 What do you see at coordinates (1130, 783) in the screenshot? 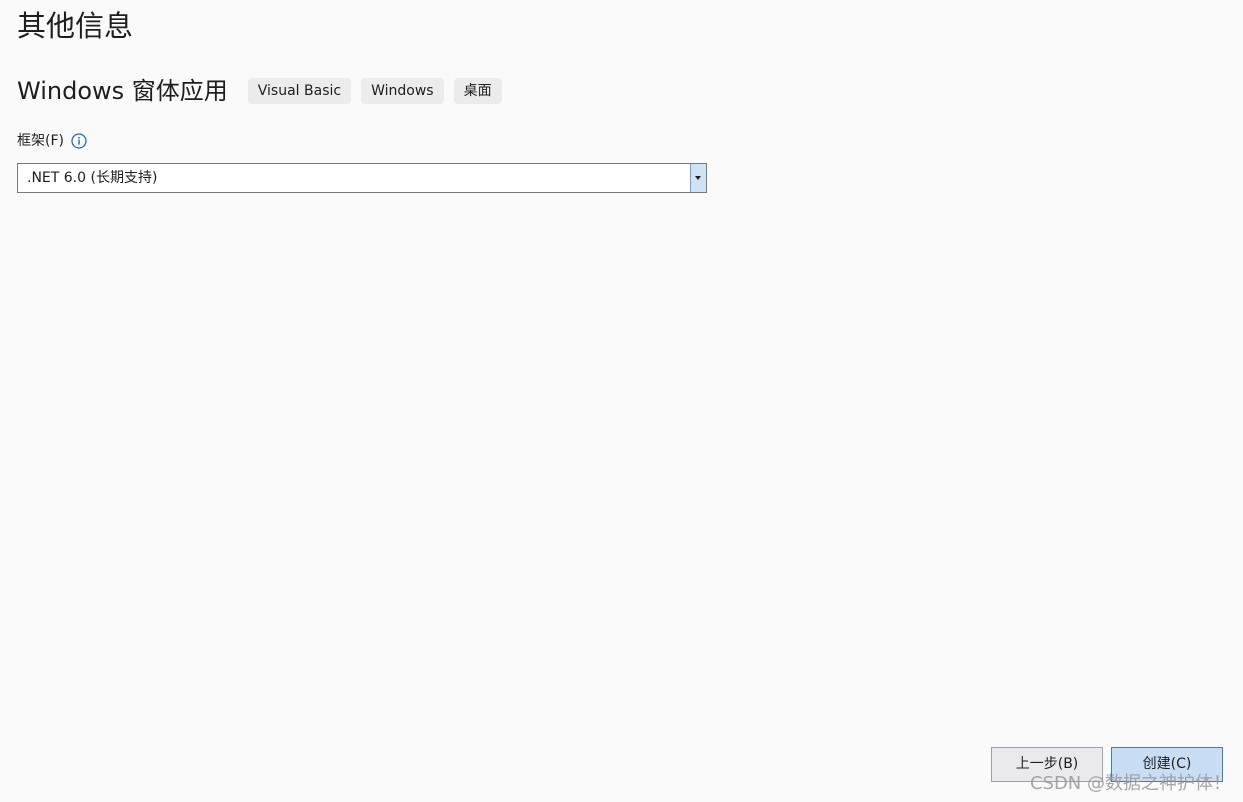
I see `watermark: CSDN @数据之神护体！` at bounding box center [1130, 783].